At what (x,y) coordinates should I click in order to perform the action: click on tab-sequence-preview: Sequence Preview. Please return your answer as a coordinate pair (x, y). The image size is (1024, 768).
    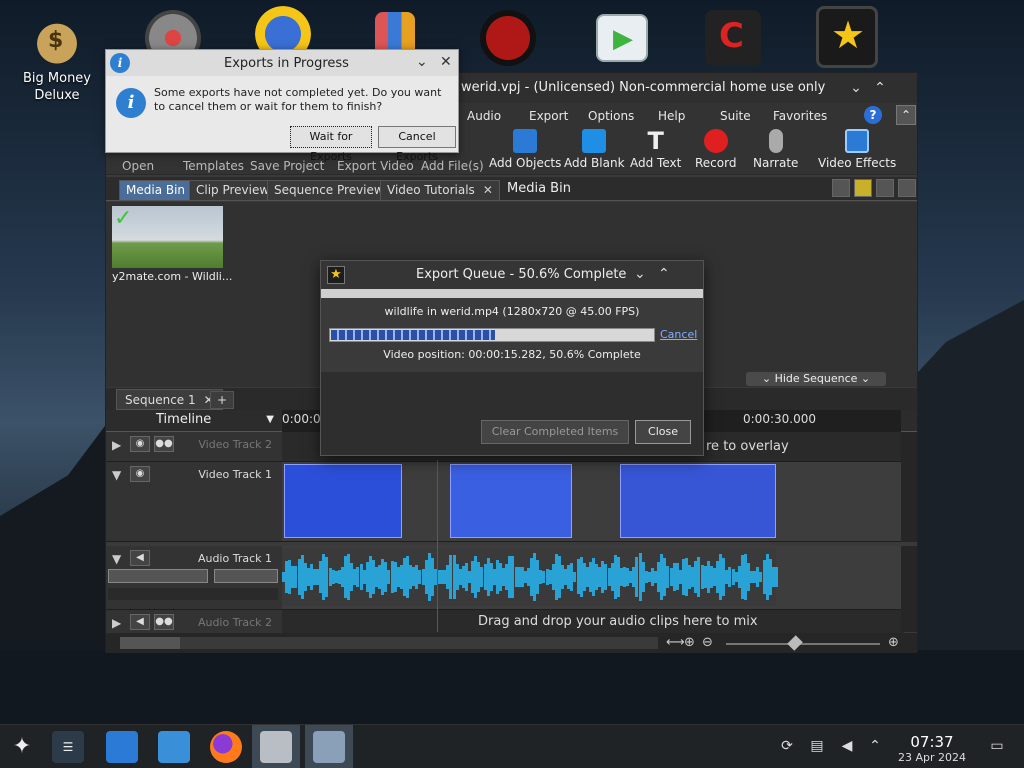
    Looking at the image, I should click on (329, 190).